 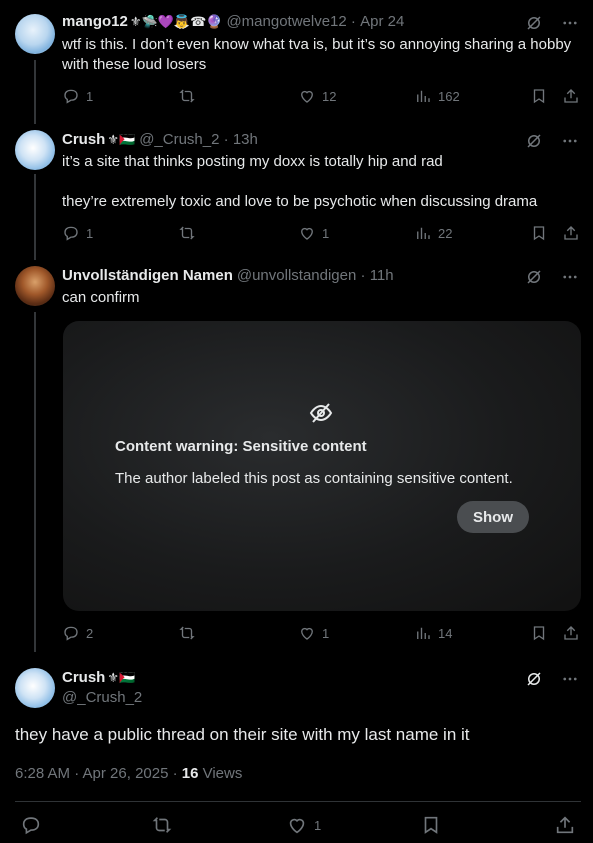 What do you see at coordinates (445, 233) in the screenshot?
I see `views-count: 22` at bounding box center [445, 233].